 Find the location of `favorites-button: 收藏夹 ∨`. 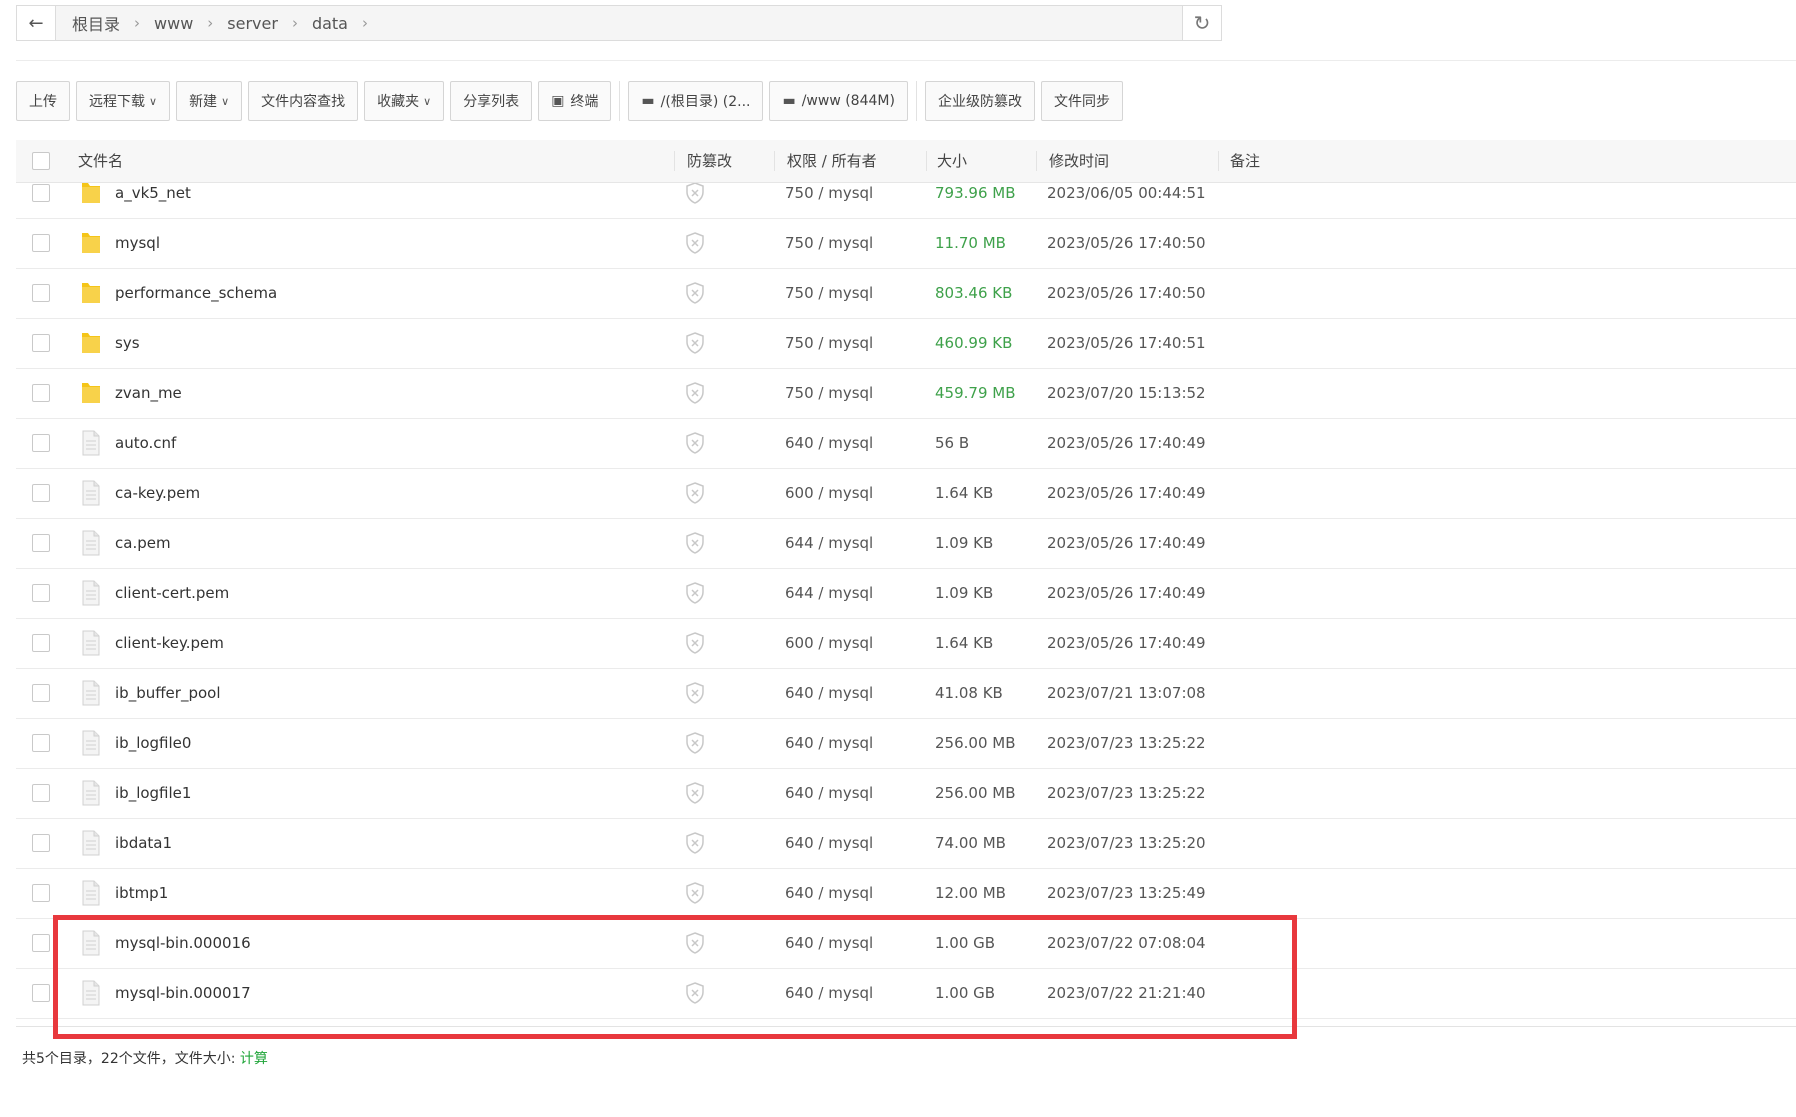

favorites-button: 收藏夹 ∨ is located at coordinates (404, 101).